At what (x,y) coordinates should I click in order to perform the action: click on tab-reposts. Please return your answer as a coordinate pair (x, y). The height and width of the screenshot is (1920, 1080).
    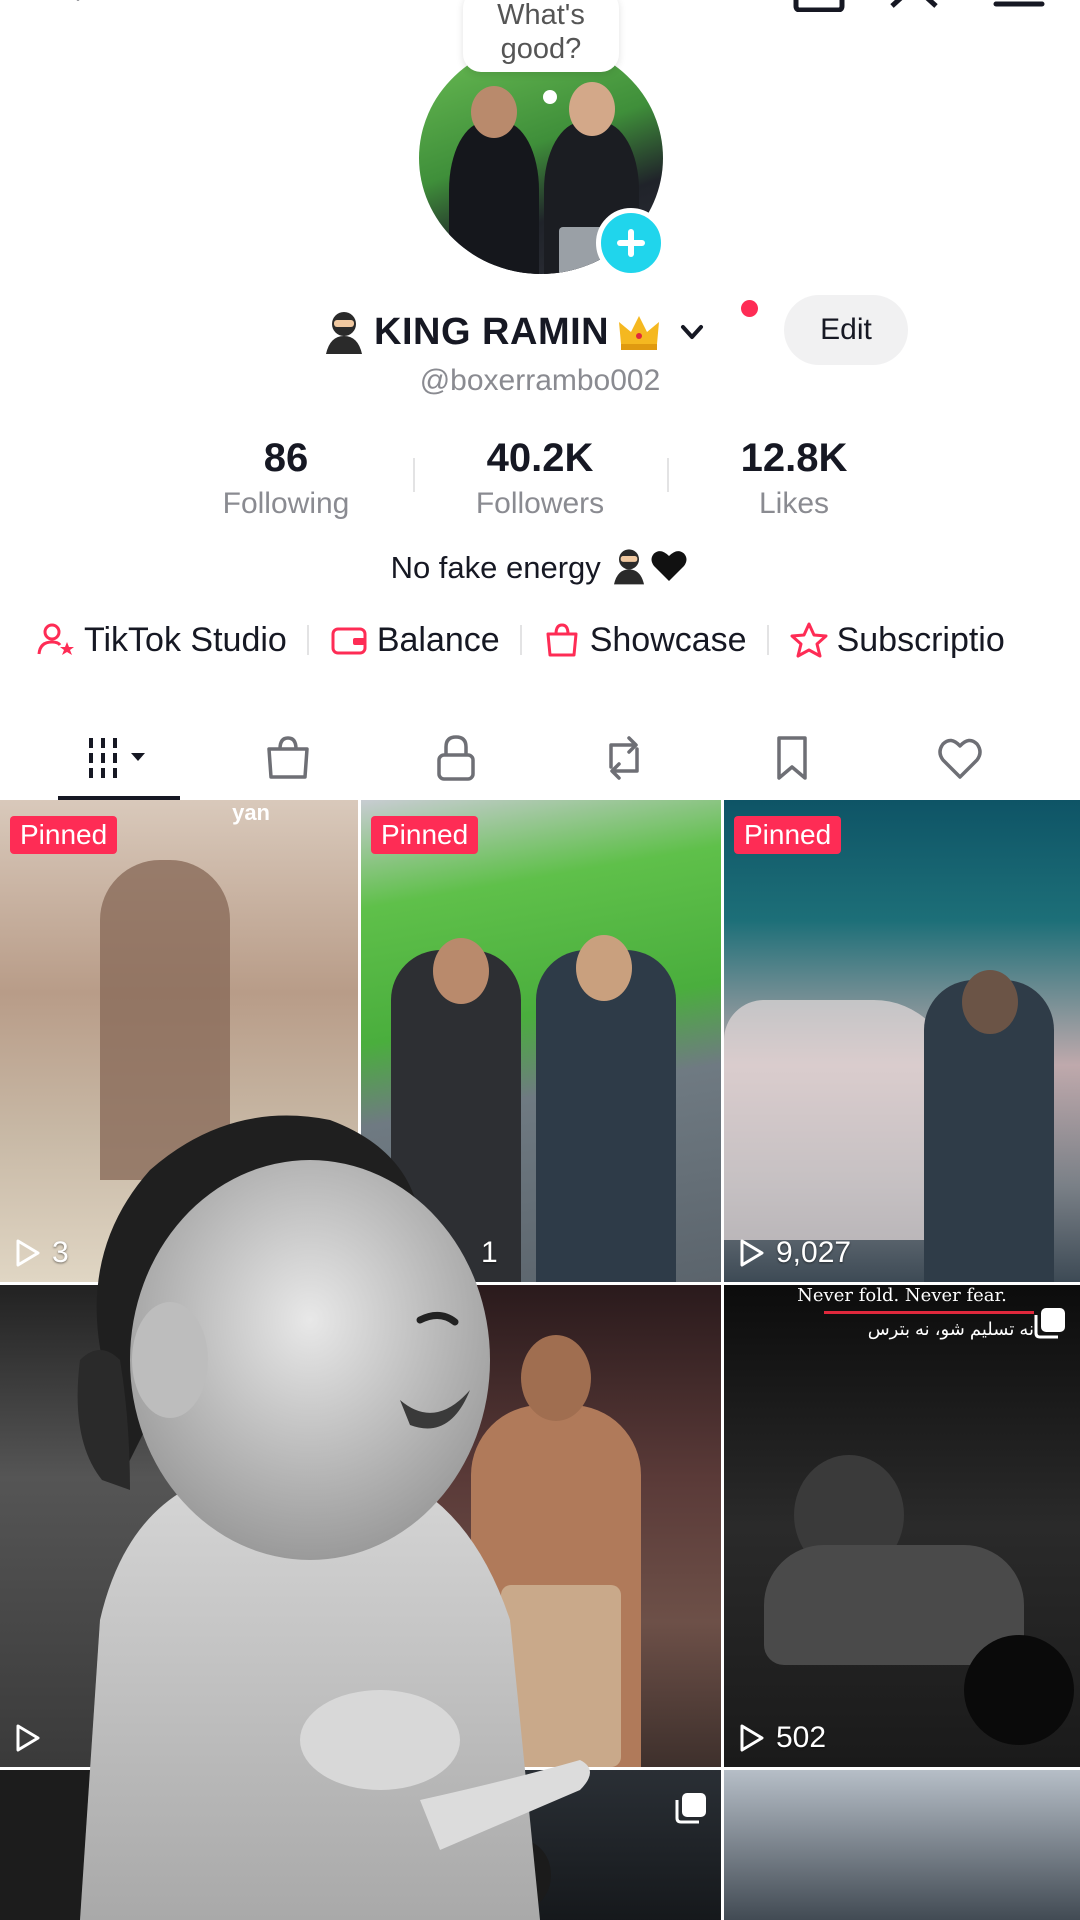
    Looking at the image, I should click on (624, 758).